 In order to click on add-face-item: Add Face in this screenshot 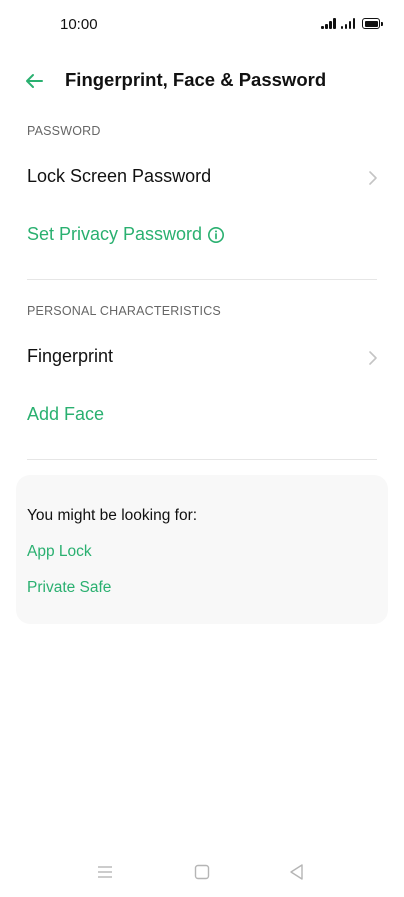, I will do `click(202, 416)`.